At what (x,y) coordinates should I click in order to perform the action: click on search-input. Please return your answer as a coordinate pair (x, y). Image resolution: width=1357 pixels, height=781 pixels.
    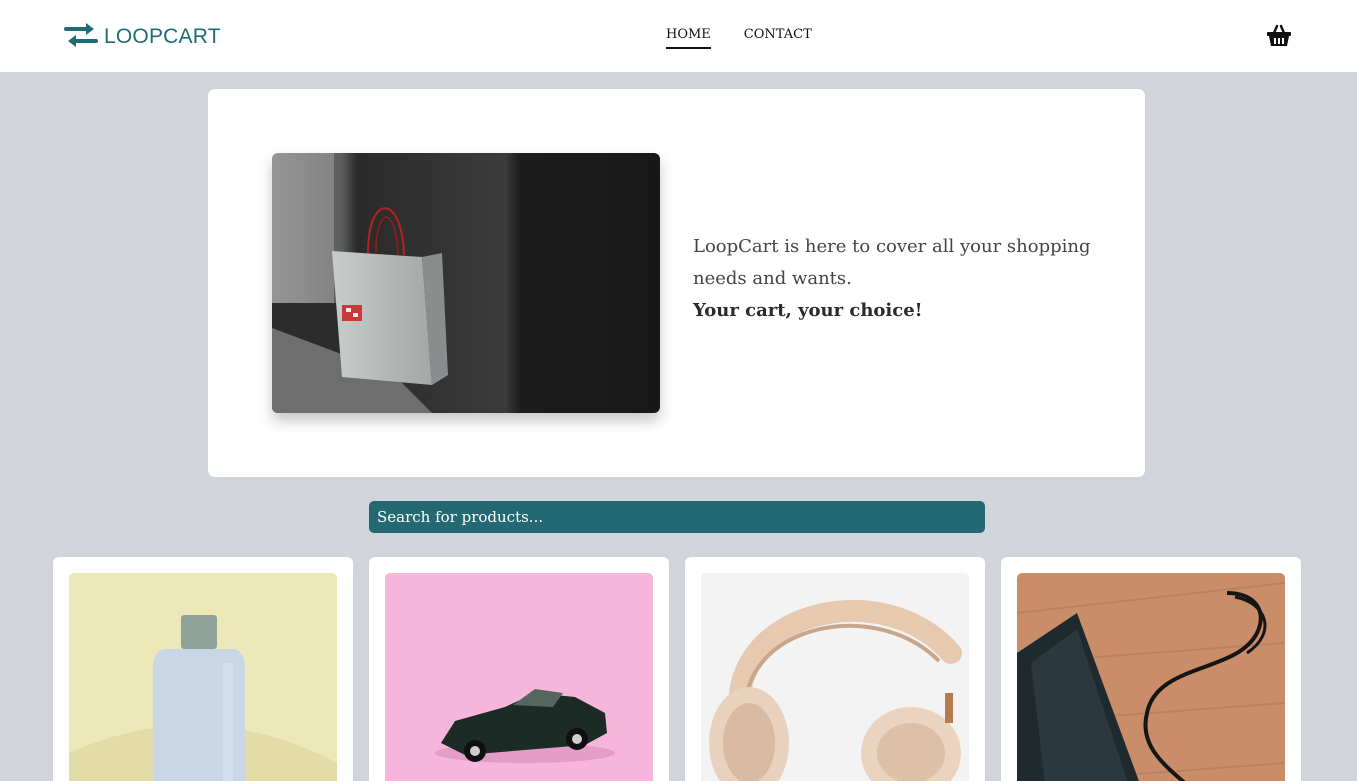
    Looking at the image, I should click on (677, 517).